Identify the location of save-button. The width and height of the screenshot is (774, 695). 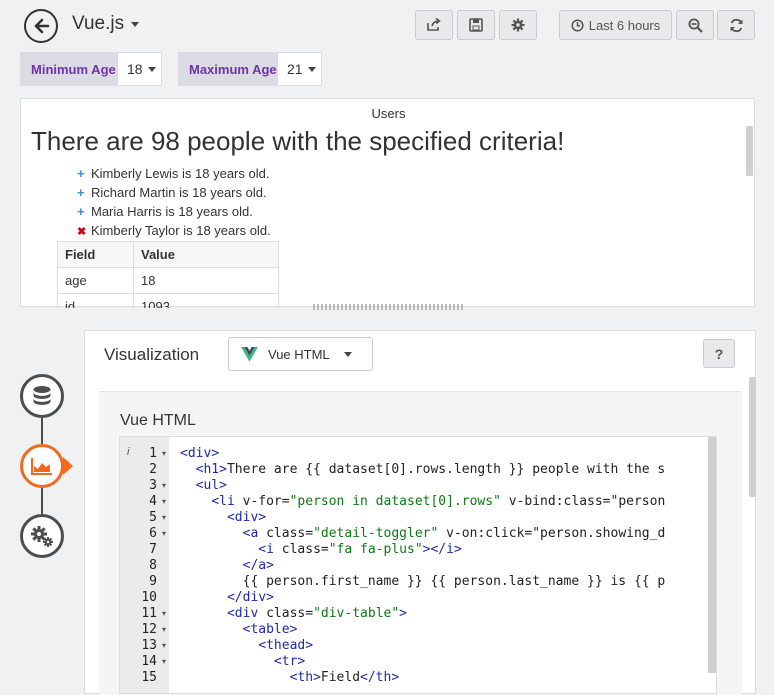
(476, 25).